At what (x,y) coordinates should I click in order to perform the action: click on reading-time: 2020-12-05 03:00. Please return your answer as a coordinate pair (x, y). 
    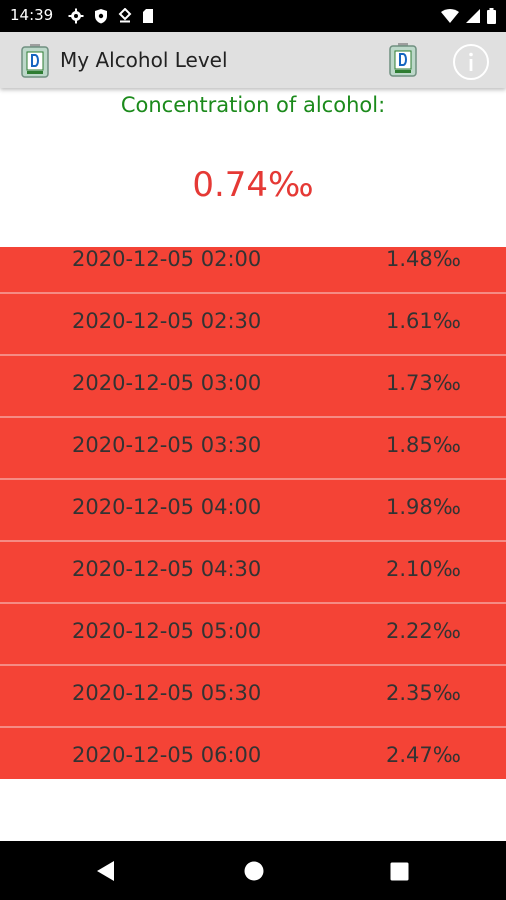
    Looking at the image, I should click on (167, 383).